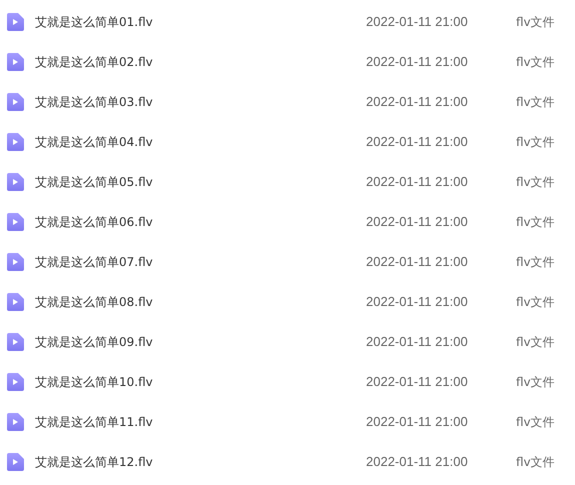  What do you see at coordinates (200, 142) in the screenshot?
I see `file-name: 艾就是这么简单04.flv` at bounding box center [200, 142].